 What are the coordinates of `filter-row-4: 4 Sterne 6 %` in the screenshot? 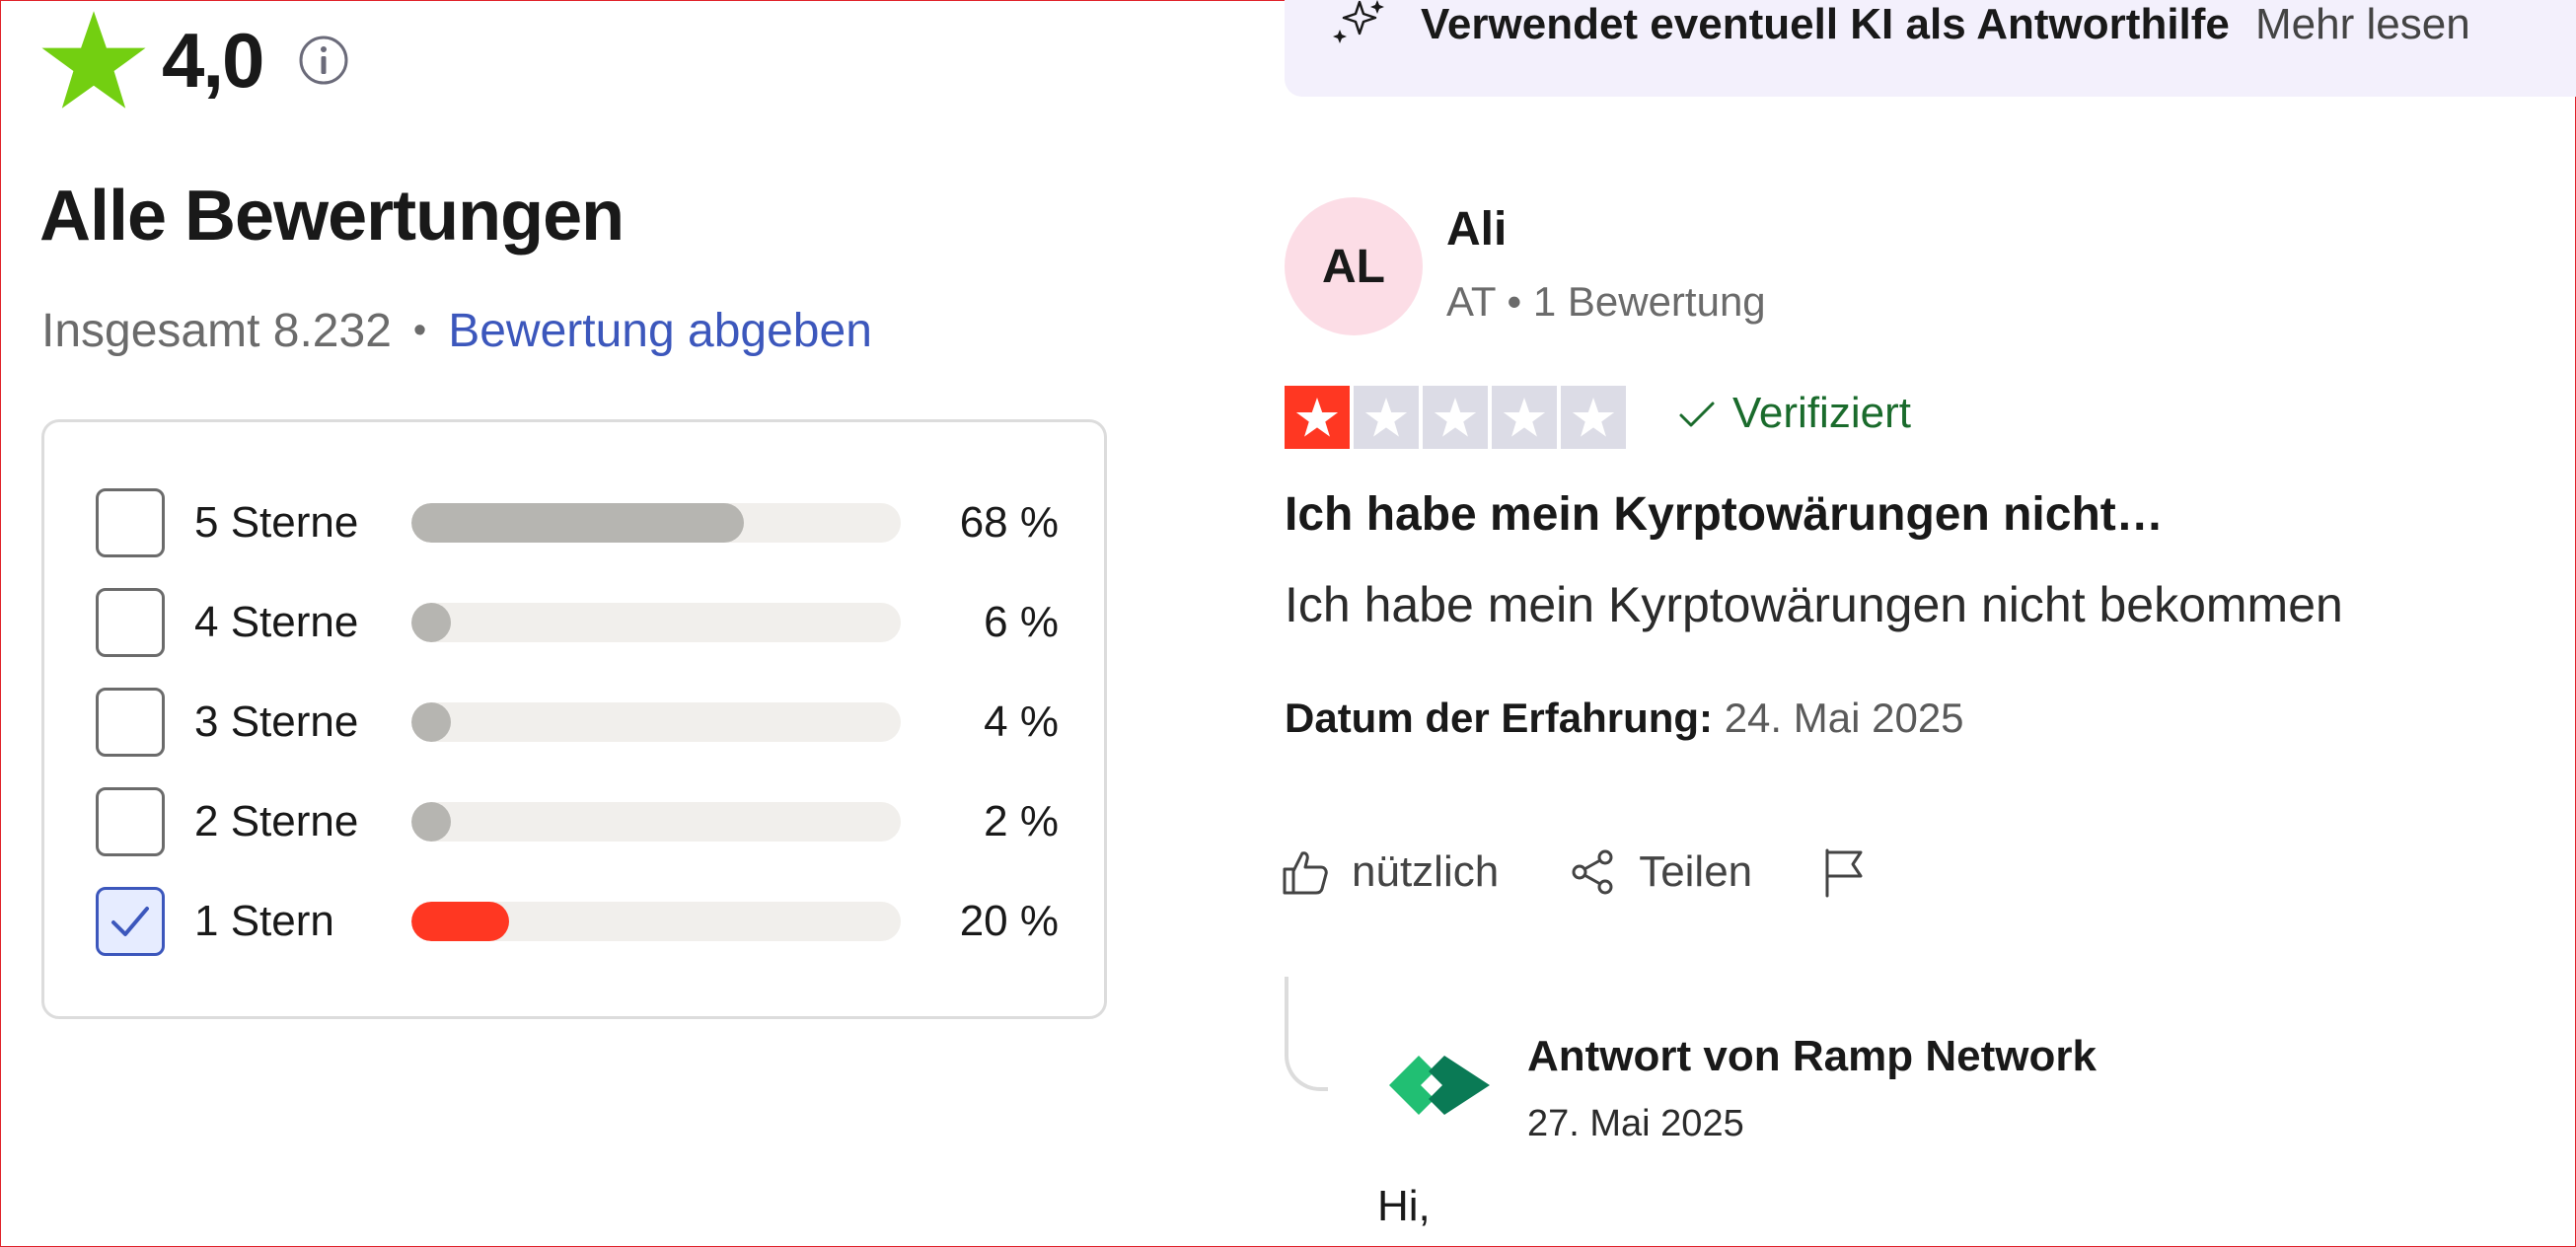 It's located at (589, 622).